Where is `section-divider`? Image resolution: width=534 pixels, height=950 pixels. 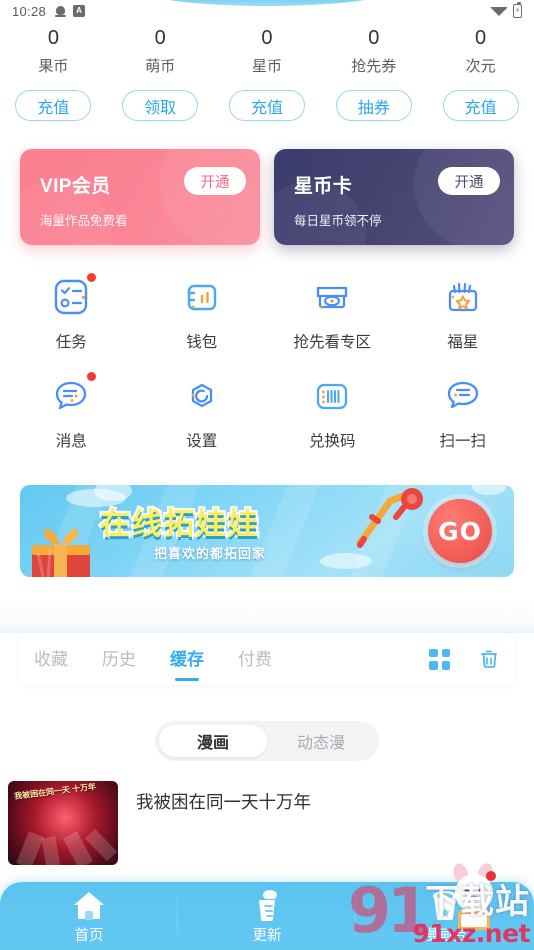
section-divider is located at coordinates (267, 618).